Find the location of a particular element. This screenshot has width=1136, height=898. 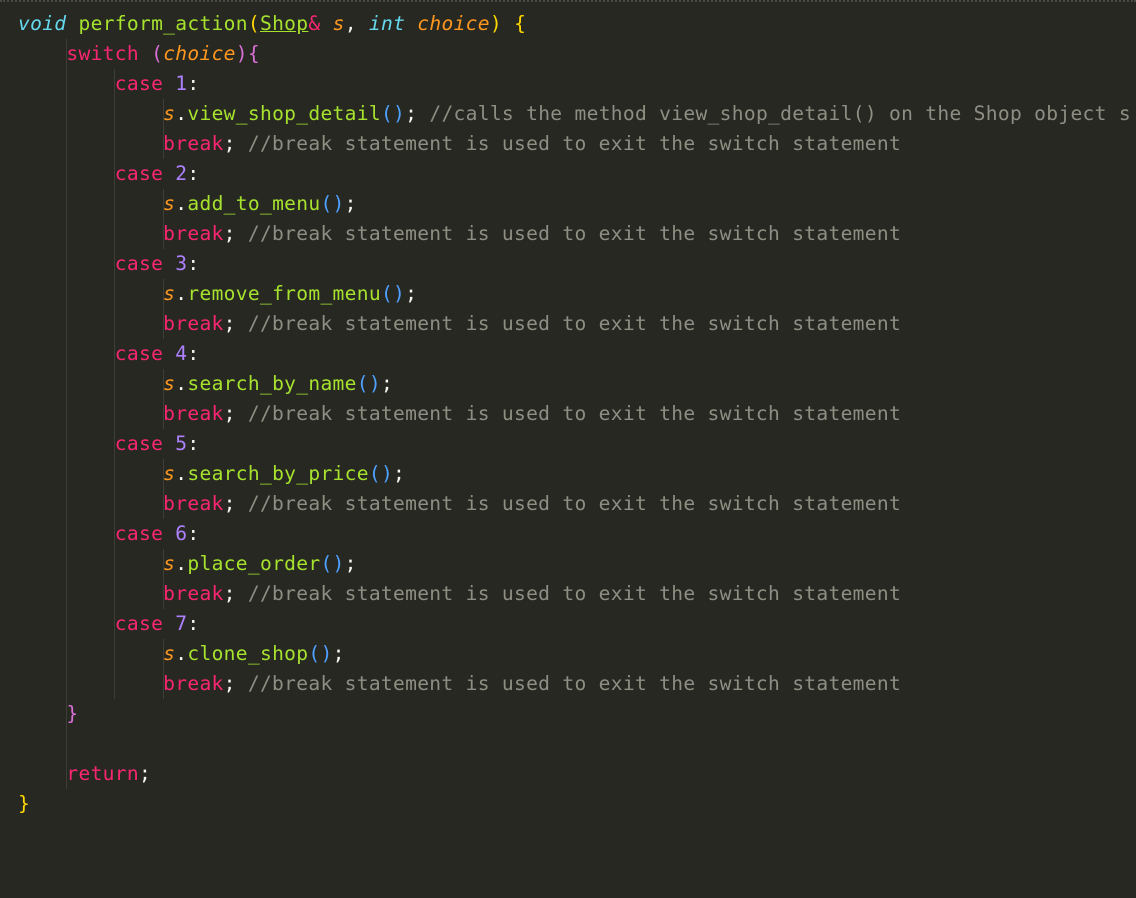

code-line: s.add_to_menu(); is located at coordinates (574, 204).